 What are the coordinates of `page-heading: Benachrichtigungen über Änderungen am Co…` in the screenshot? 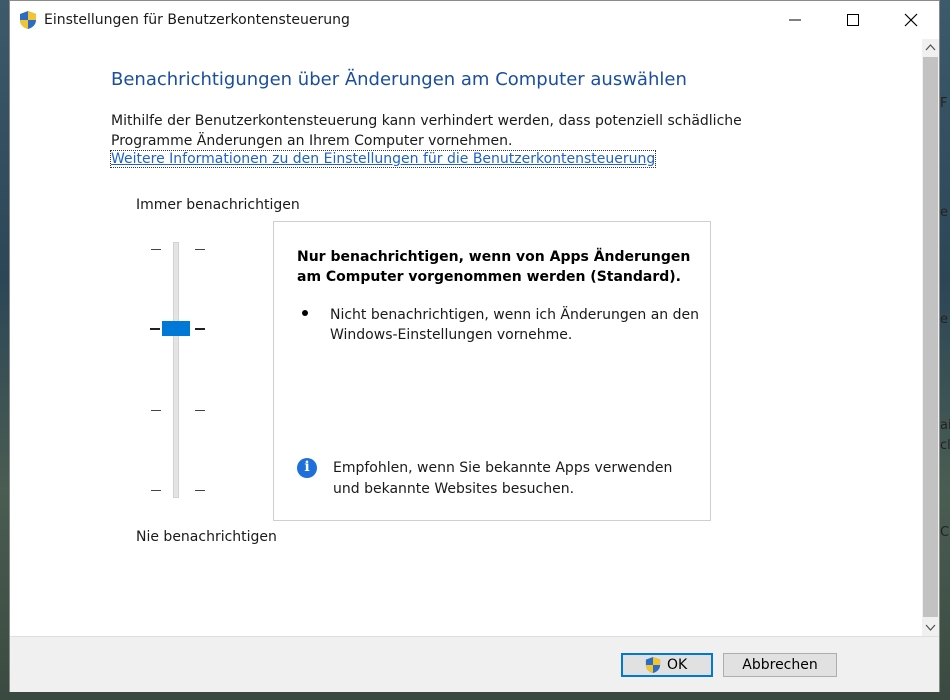 It's located at (399, 79).